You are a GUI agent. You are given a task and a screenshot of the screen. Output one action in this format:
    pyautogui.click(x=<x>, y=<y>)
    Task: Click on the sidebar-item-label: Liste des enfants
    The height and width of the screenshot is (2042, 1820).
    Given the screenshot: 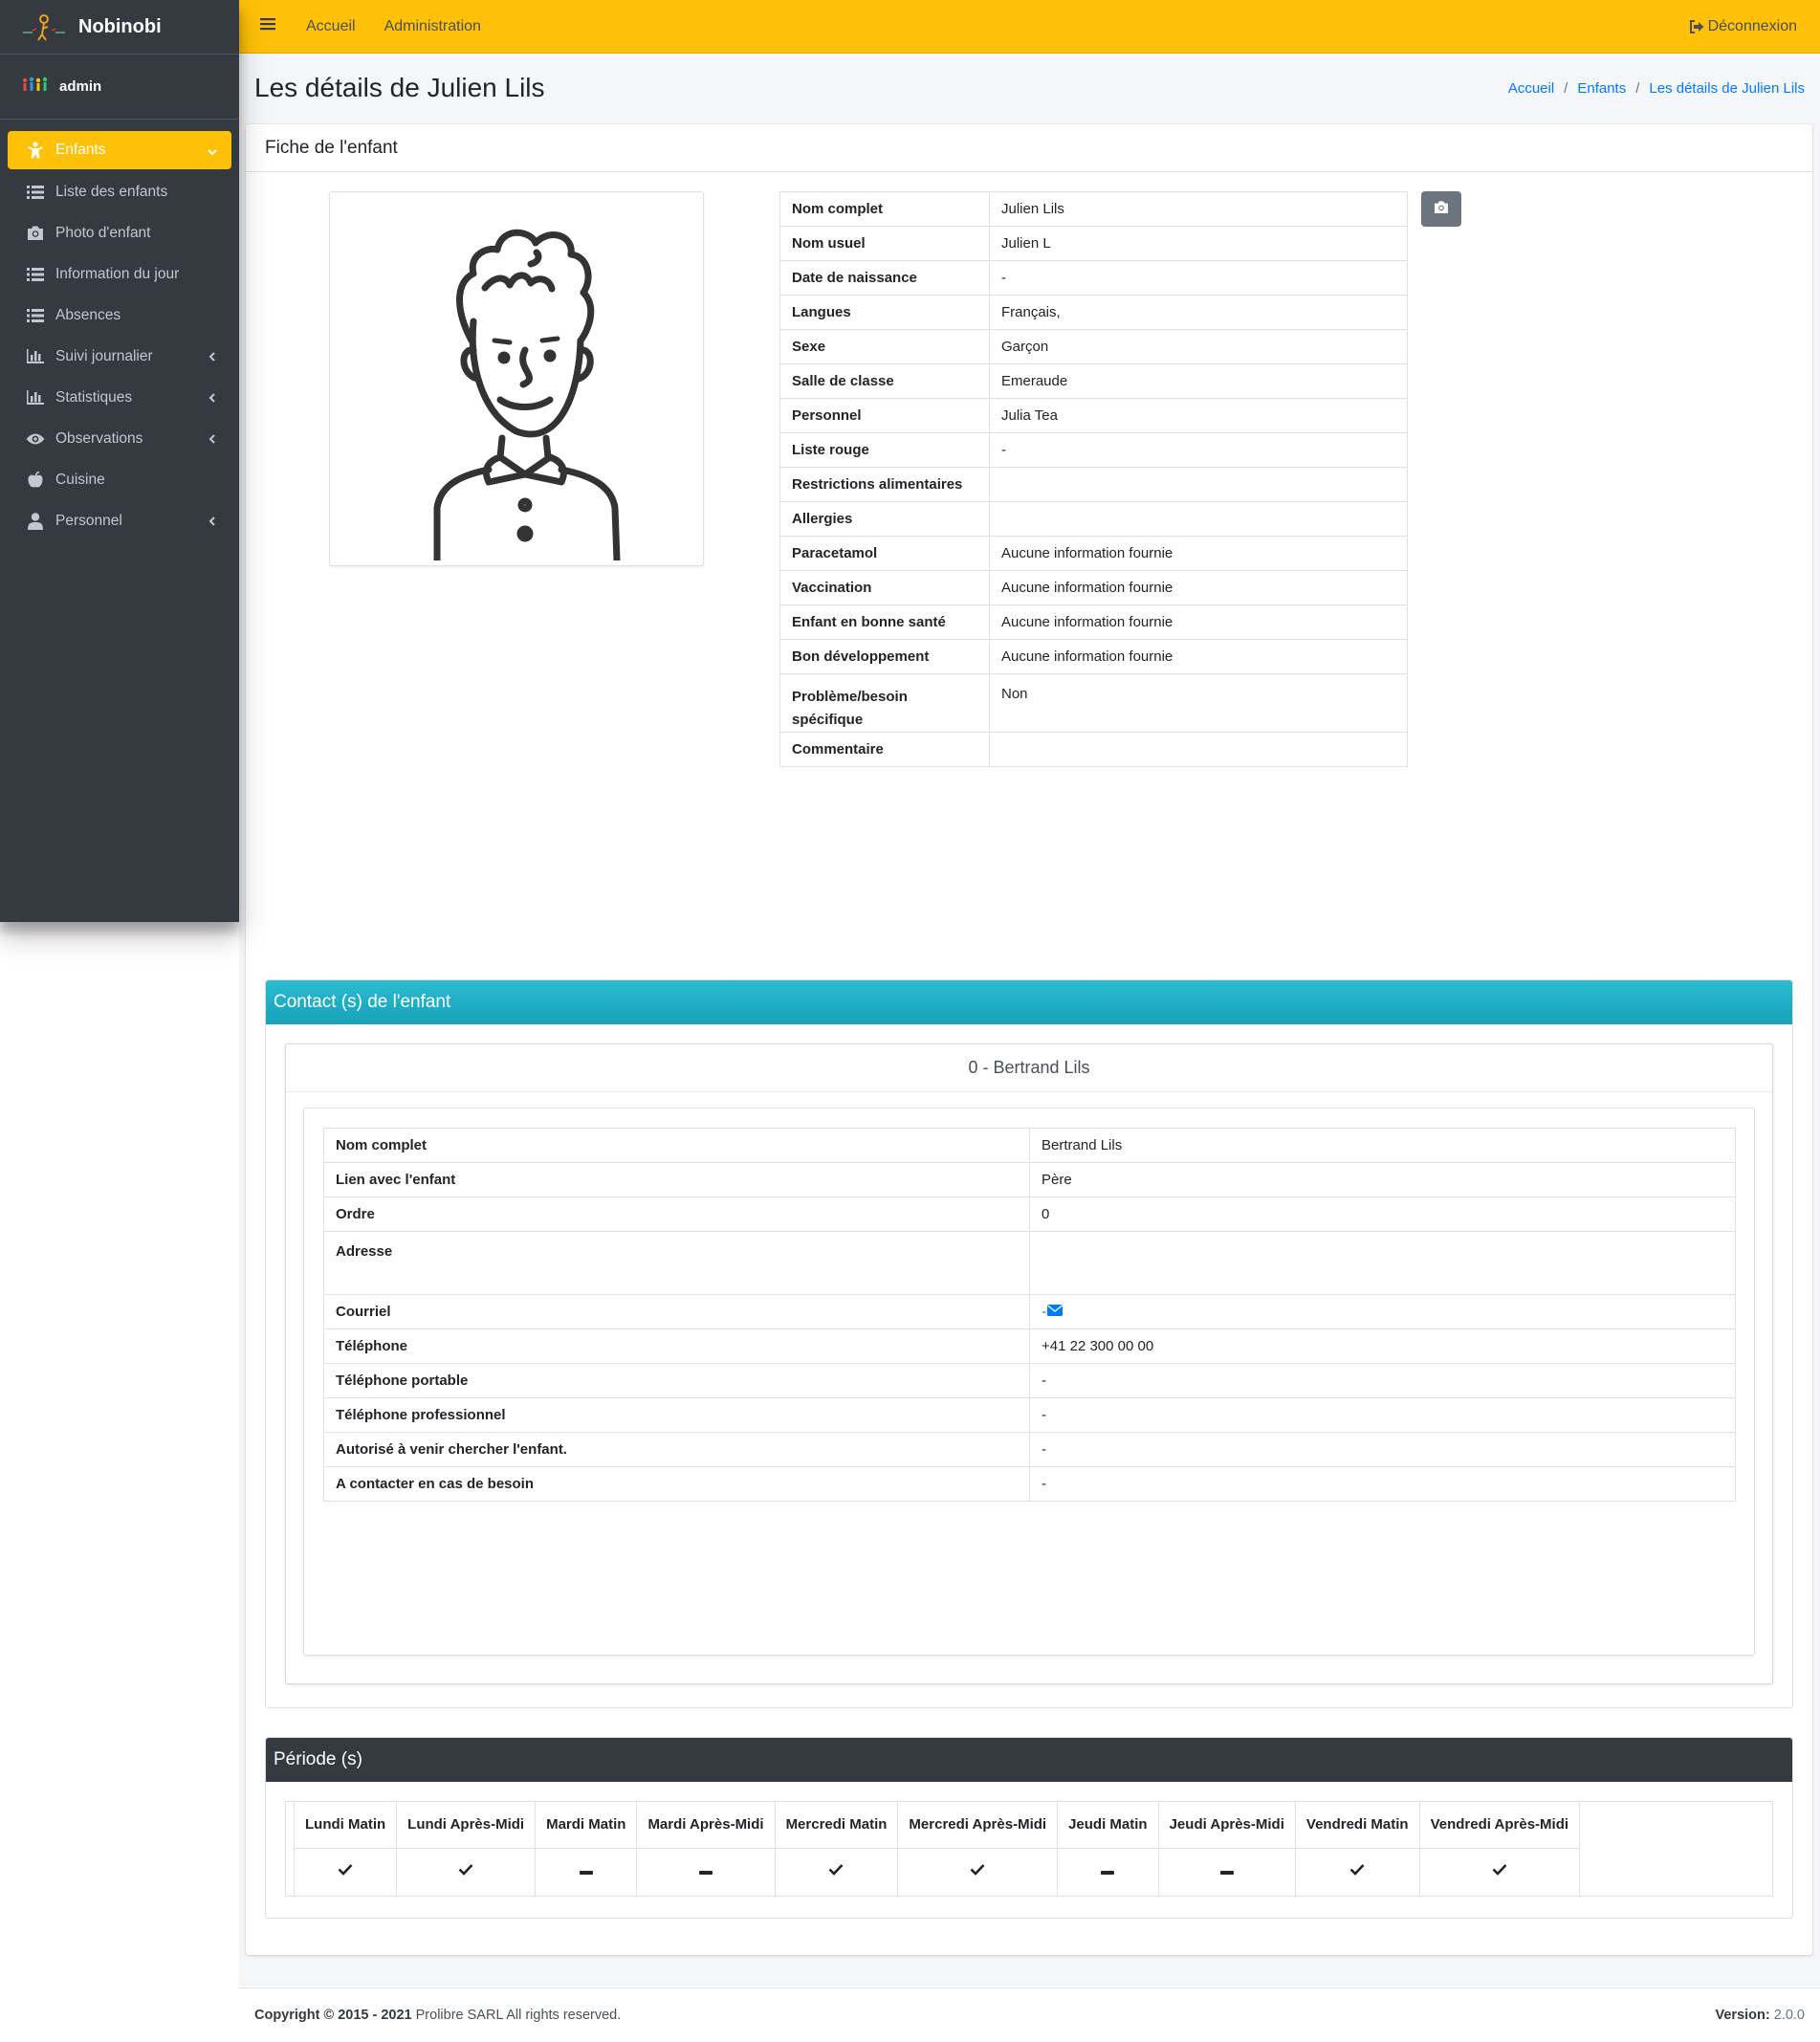 What is the action you would take?
    pyautogui.click(x=111, y=191)
    